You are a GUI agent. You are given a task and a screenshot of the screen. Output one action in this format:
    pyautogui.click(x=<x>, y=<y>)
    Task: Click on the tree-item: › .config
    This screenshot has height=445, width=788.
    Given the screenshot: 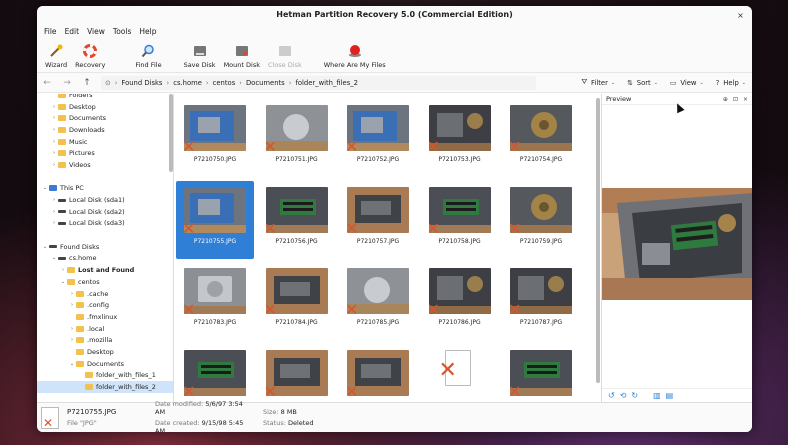 What is the action you would take?
    pyautogui.click(x=105, y=305)
    